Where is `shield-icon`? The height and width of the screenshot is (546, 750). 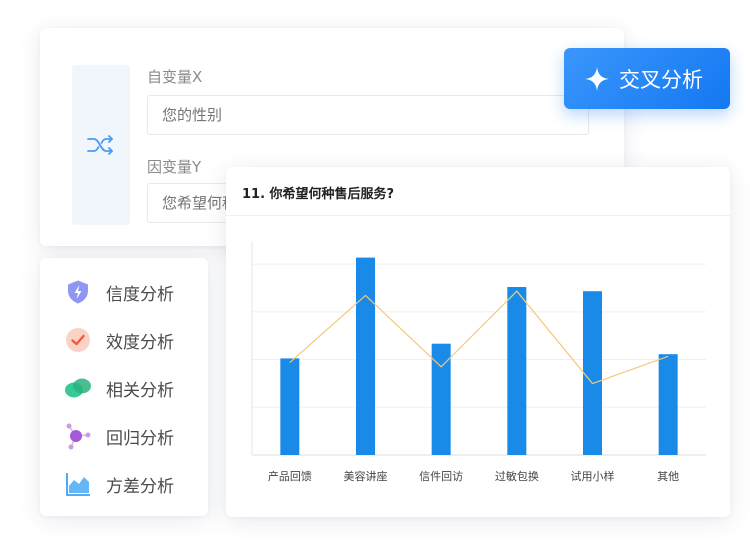
shield-icon is located at coordinates (78, 292).